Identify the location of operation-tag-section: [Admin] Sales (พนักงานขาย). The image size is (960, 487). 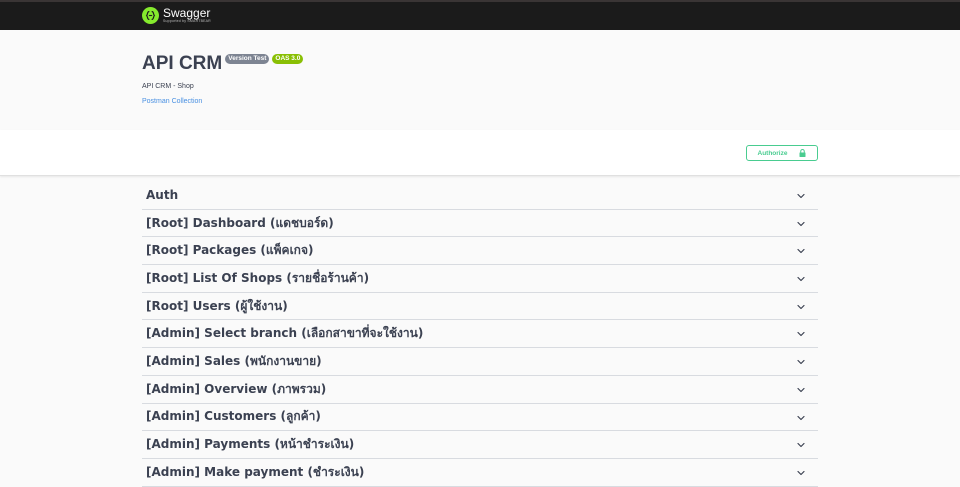
(480, 362).